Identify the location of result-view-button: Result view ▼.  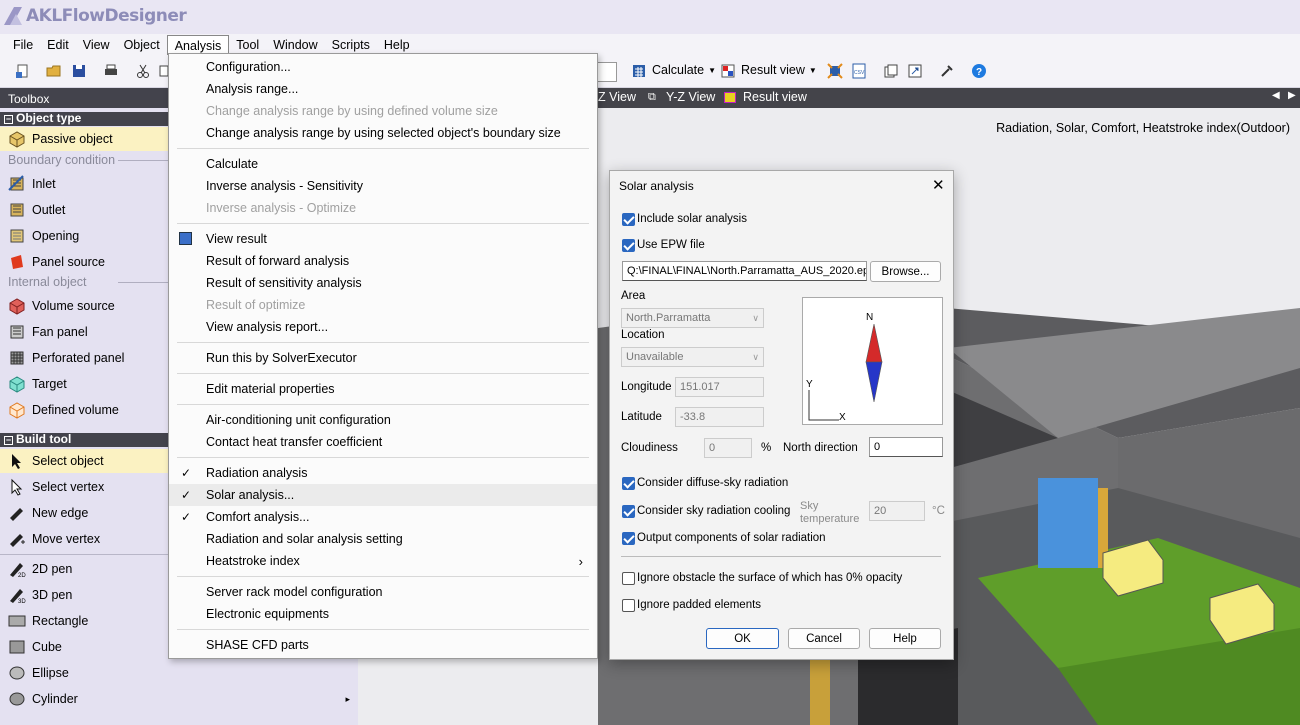
(779, 70).